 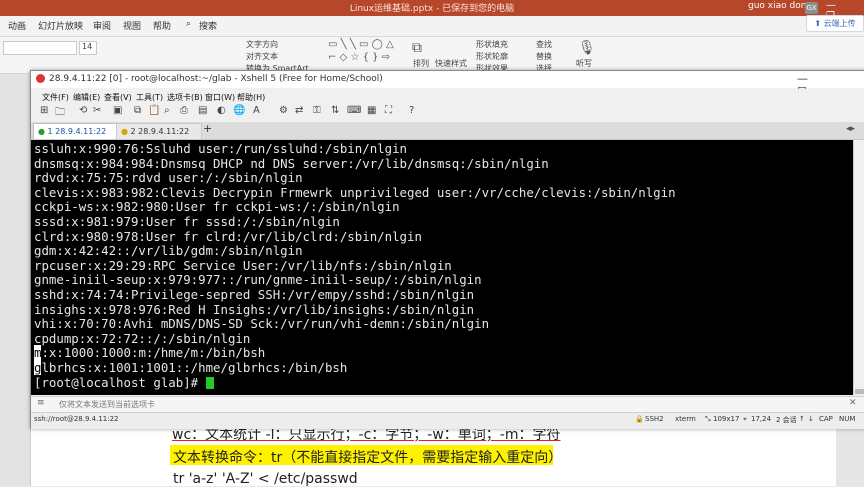 I want to click on tunnel-icon: ⇄, so click(x=299, y=110).